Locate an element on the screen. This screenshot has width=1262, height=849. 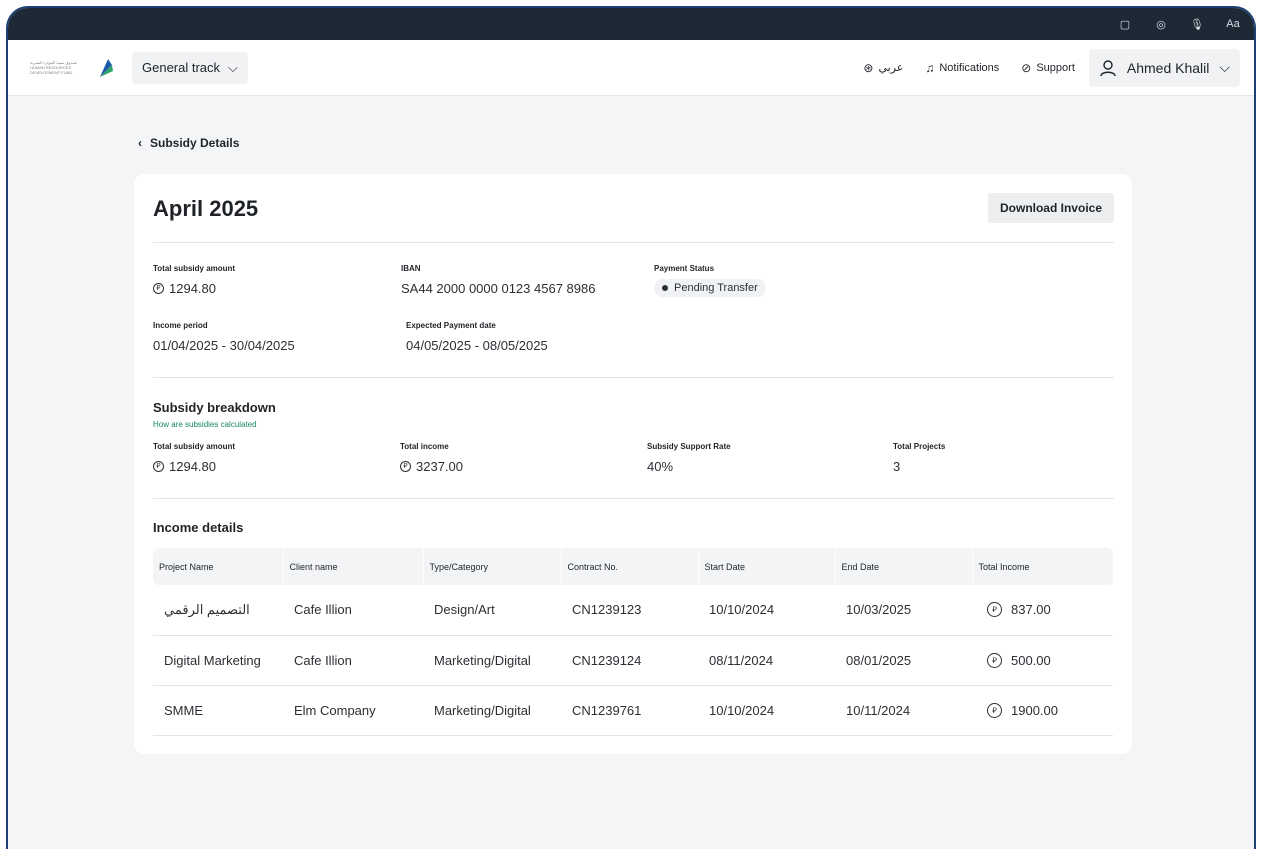
contract-cell: CN1239123 is located at coordinates (629, 610).